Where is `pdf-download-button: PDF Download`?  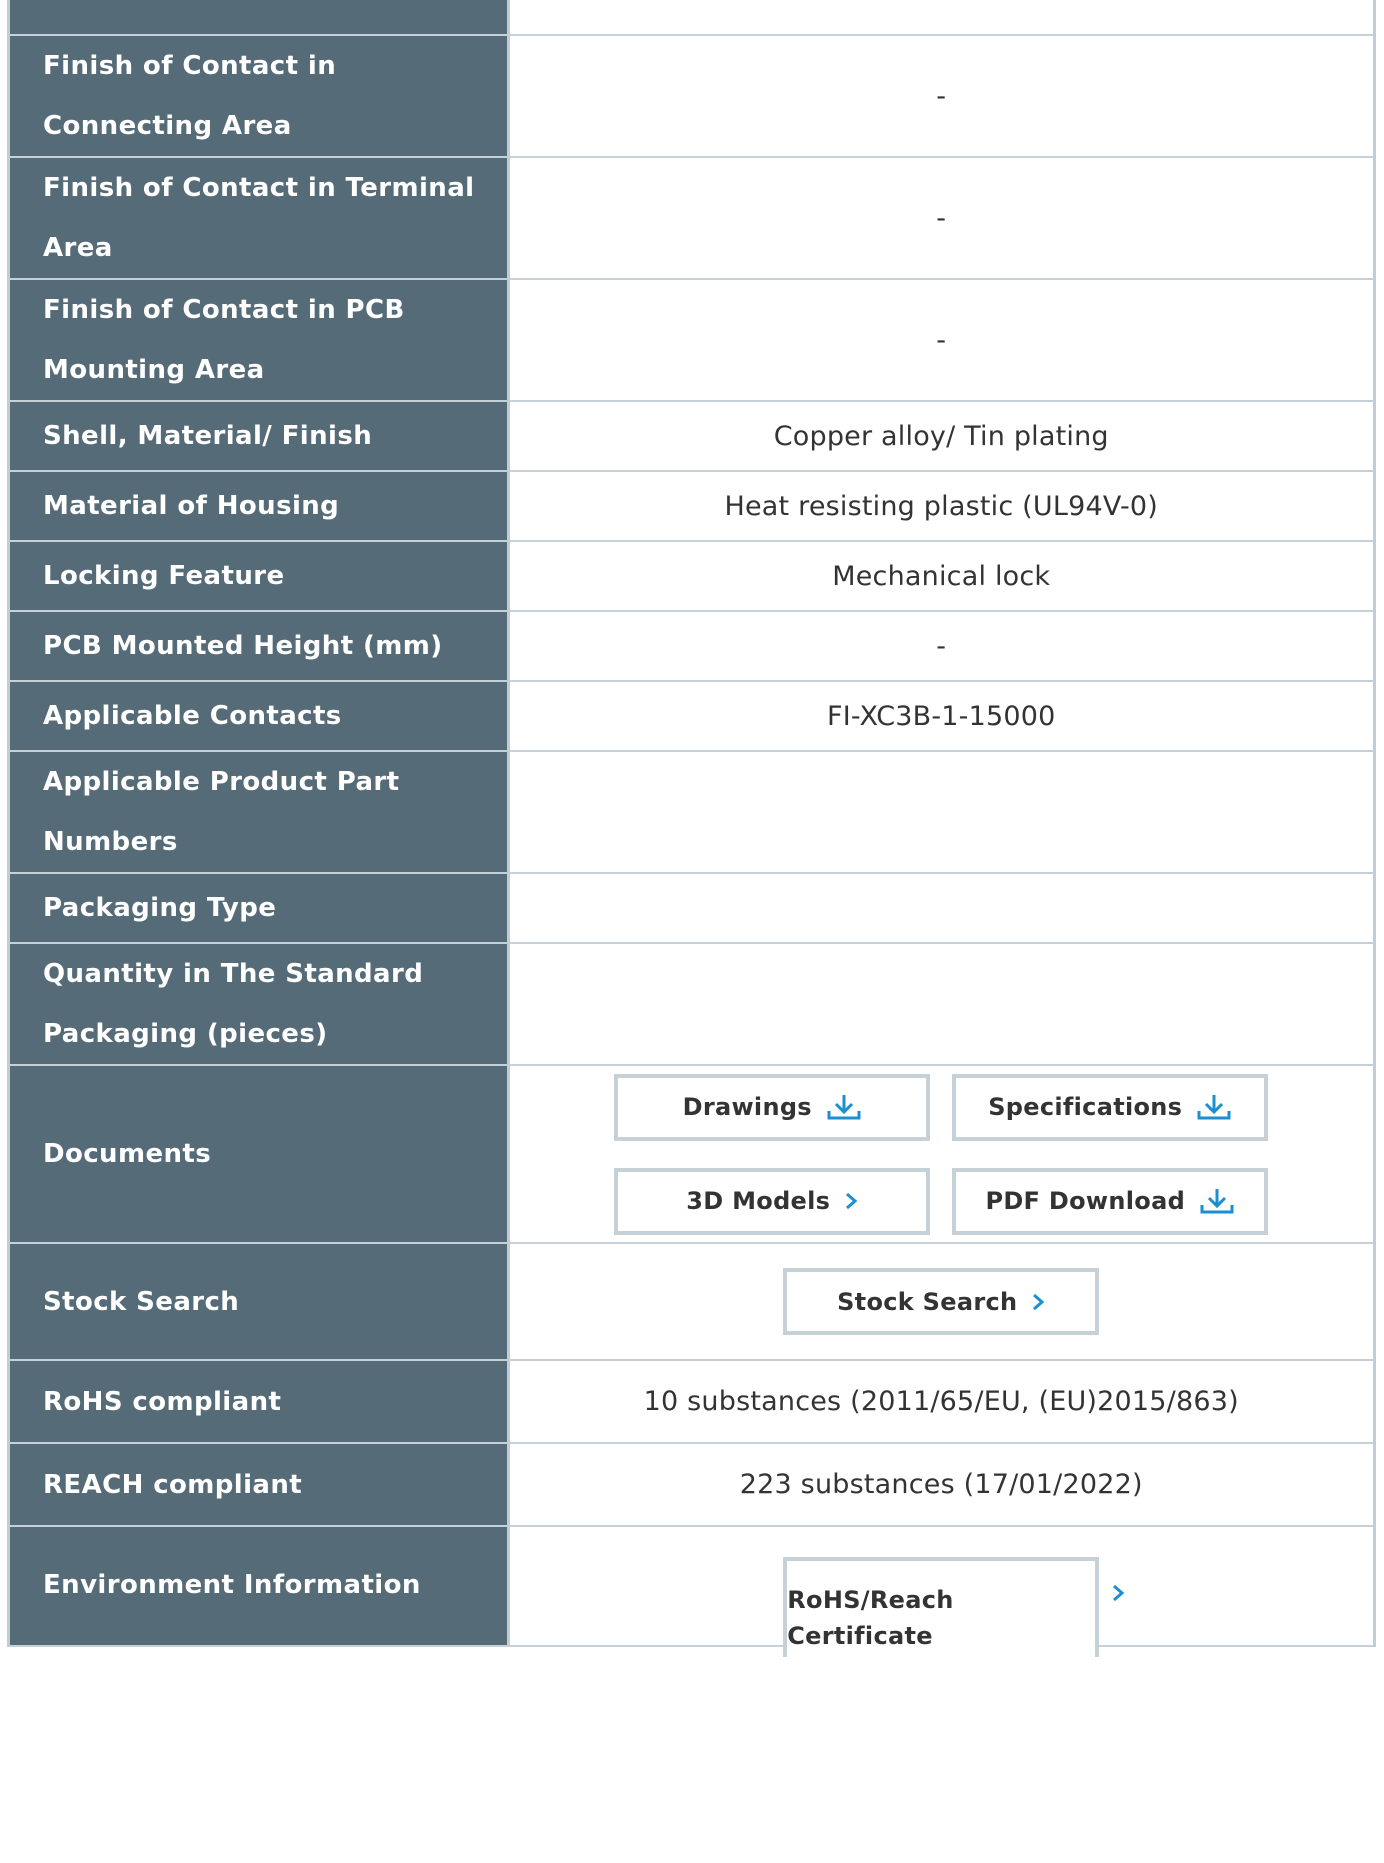 pdf-download-button: PDF Download is located at coordinates (1110, 1201).